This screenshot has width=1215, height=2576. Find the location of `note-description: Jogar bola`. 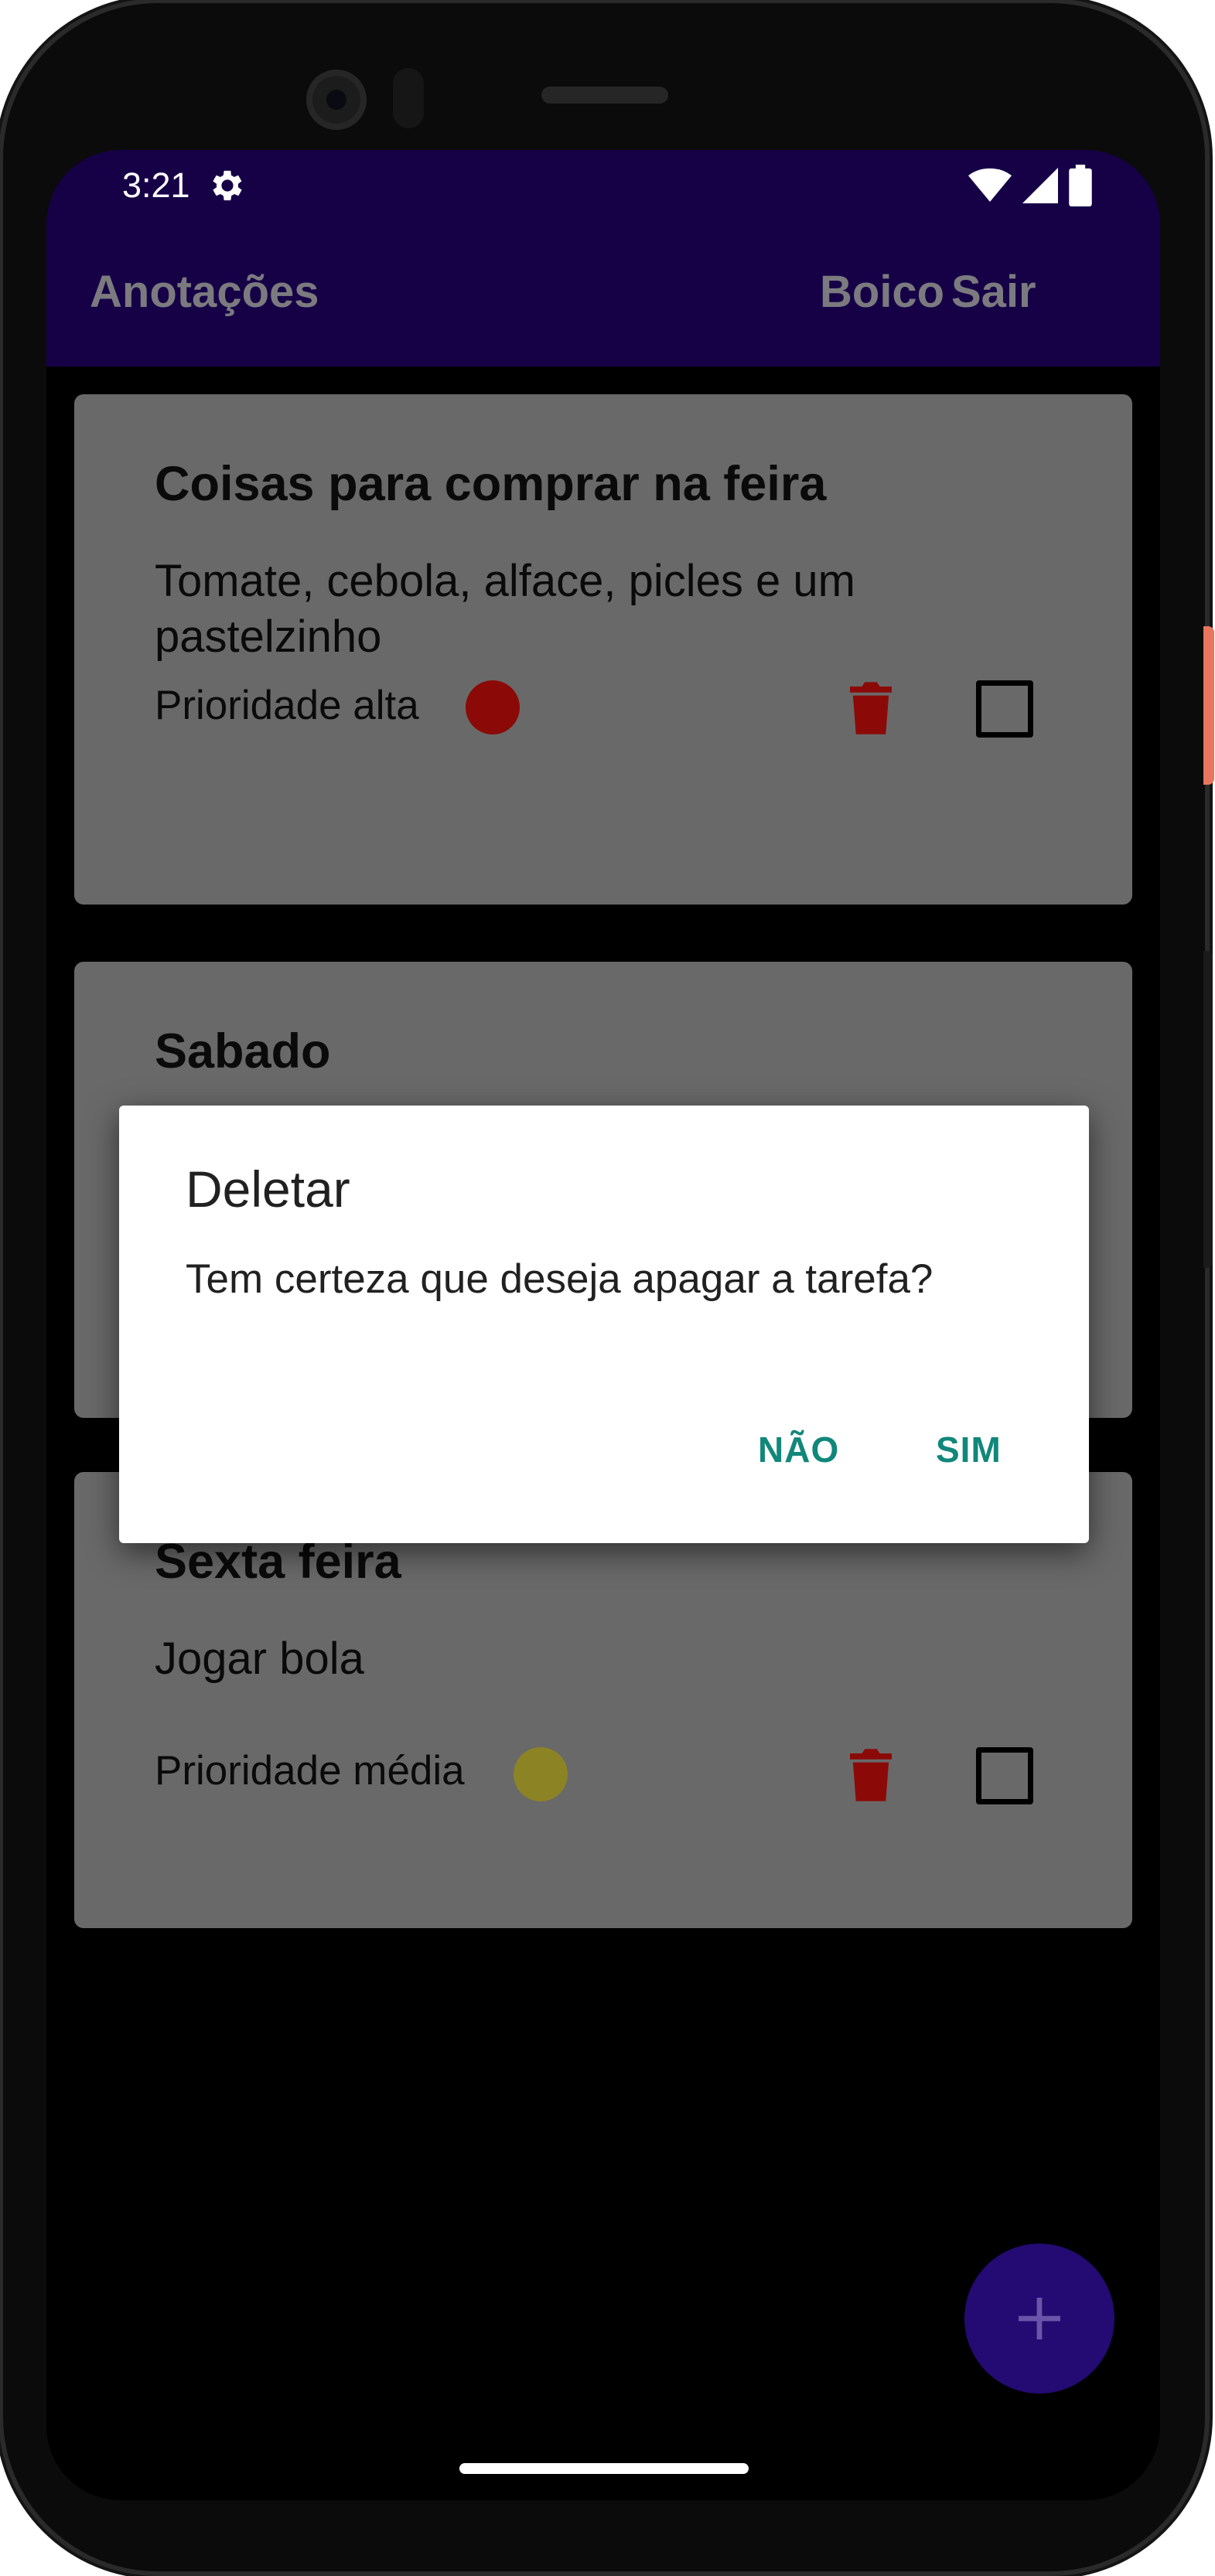

note-description: Jogar bola is located at coordinates (259, 1659).